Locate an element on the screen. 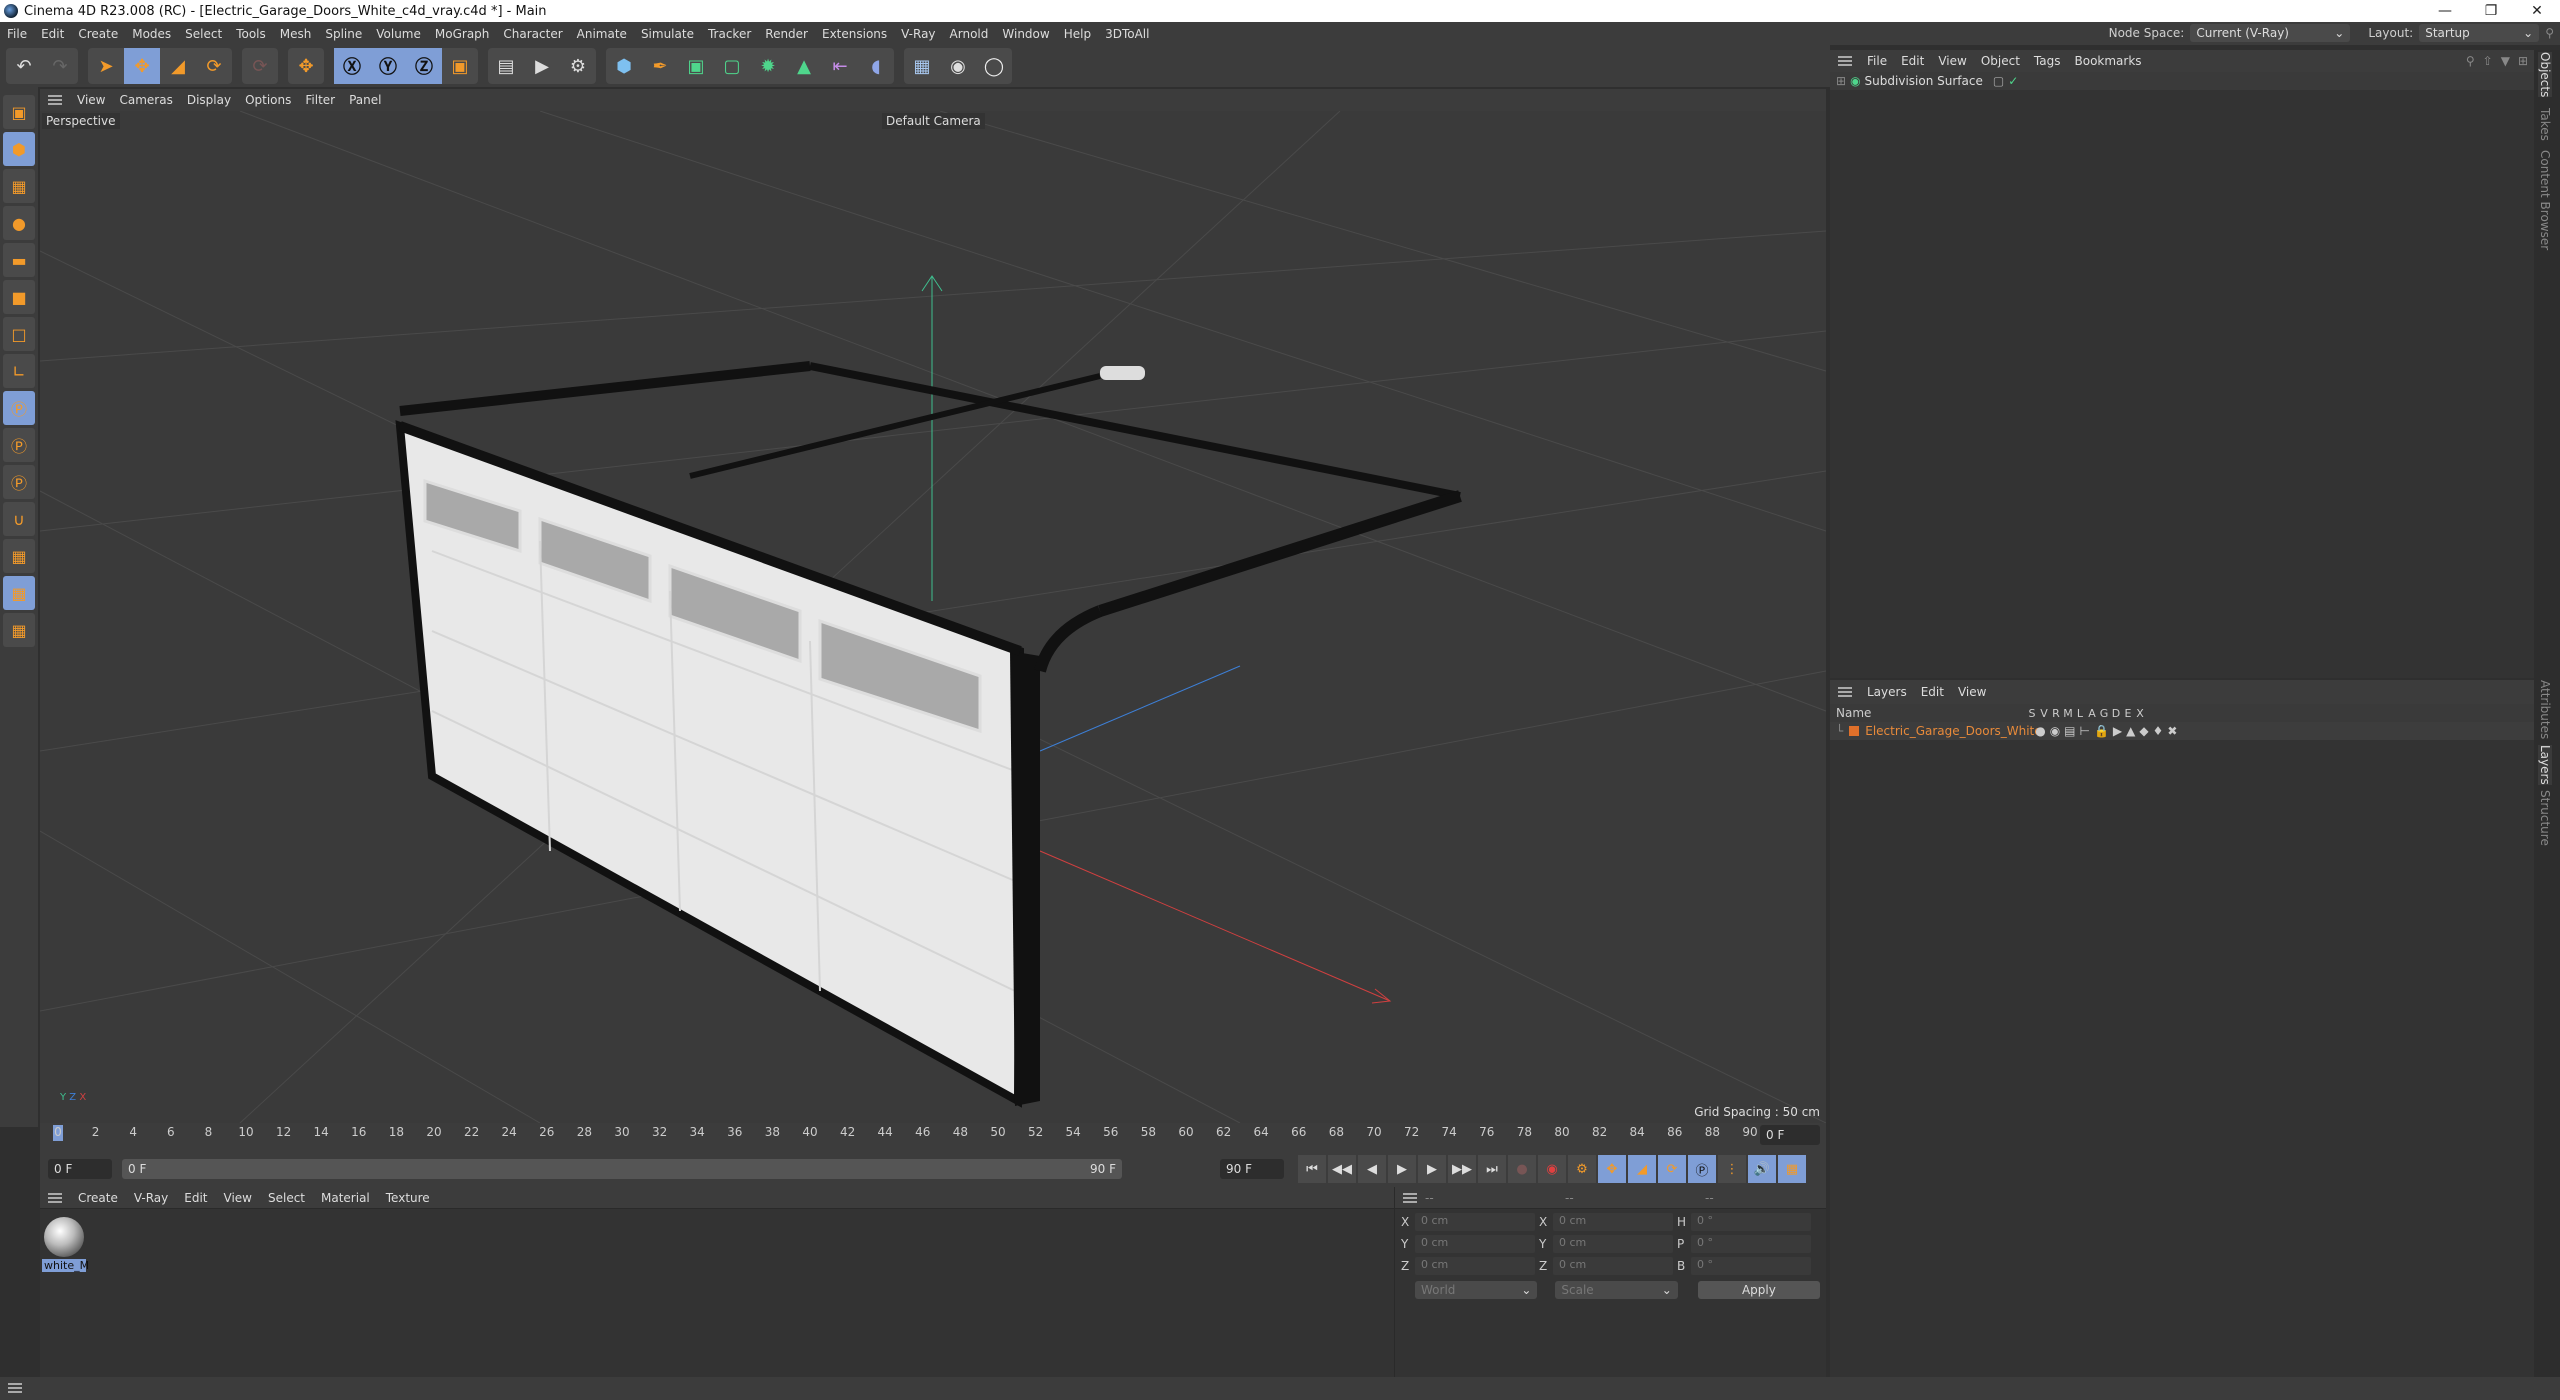 This screenshot has width=2560, height=1400. filter-icon: ▼ is located at coordinates (2505, 61).